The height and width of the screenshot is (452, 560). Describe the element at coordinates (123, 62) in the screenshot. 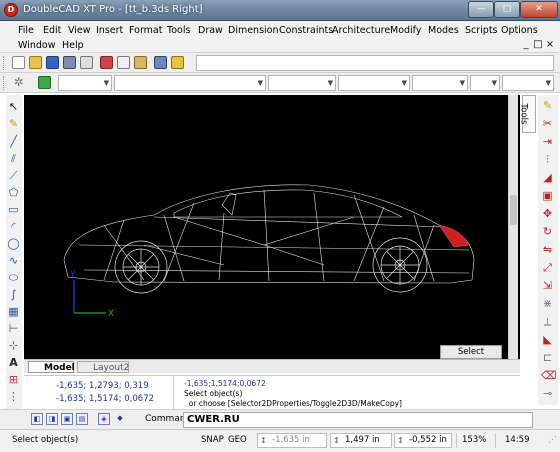

I see `copy-icon` at that location.